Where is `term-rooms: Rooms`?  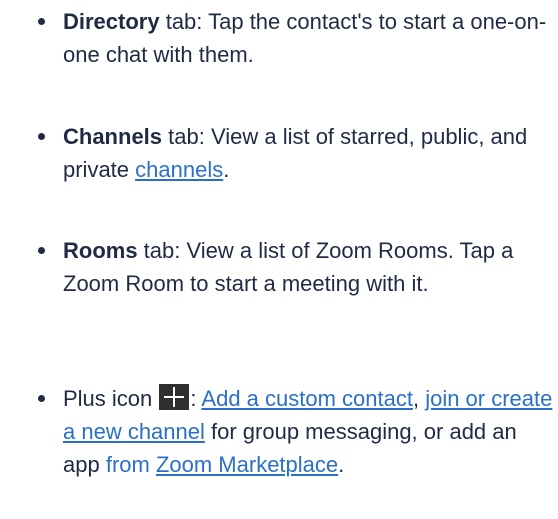 term-rooms: Rooms is located at coordinates (100, 250).